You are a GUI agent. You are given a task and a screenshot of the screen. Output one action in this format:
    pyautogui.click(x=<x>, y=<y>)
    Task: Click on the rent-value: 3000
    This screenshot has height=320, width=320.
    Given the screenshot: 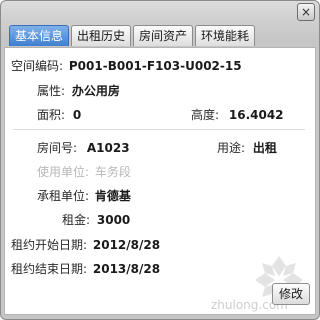 What is the action you would take?
    pyautogui.click(x=113, y=220)
    